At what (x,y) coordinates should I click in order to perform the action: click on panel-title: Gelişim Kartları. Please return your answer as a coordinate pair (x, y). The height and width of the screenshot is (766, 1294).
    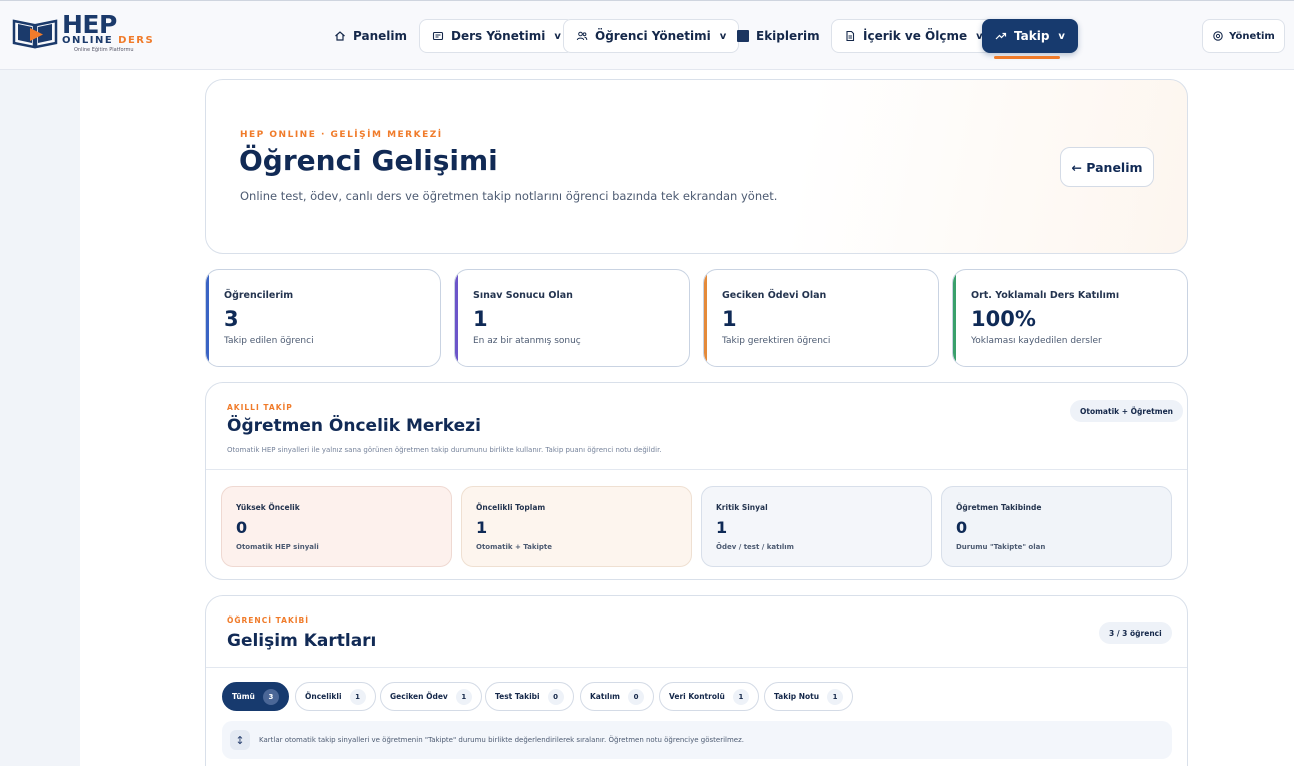
    Looking at the image, I should click on (302, 641).